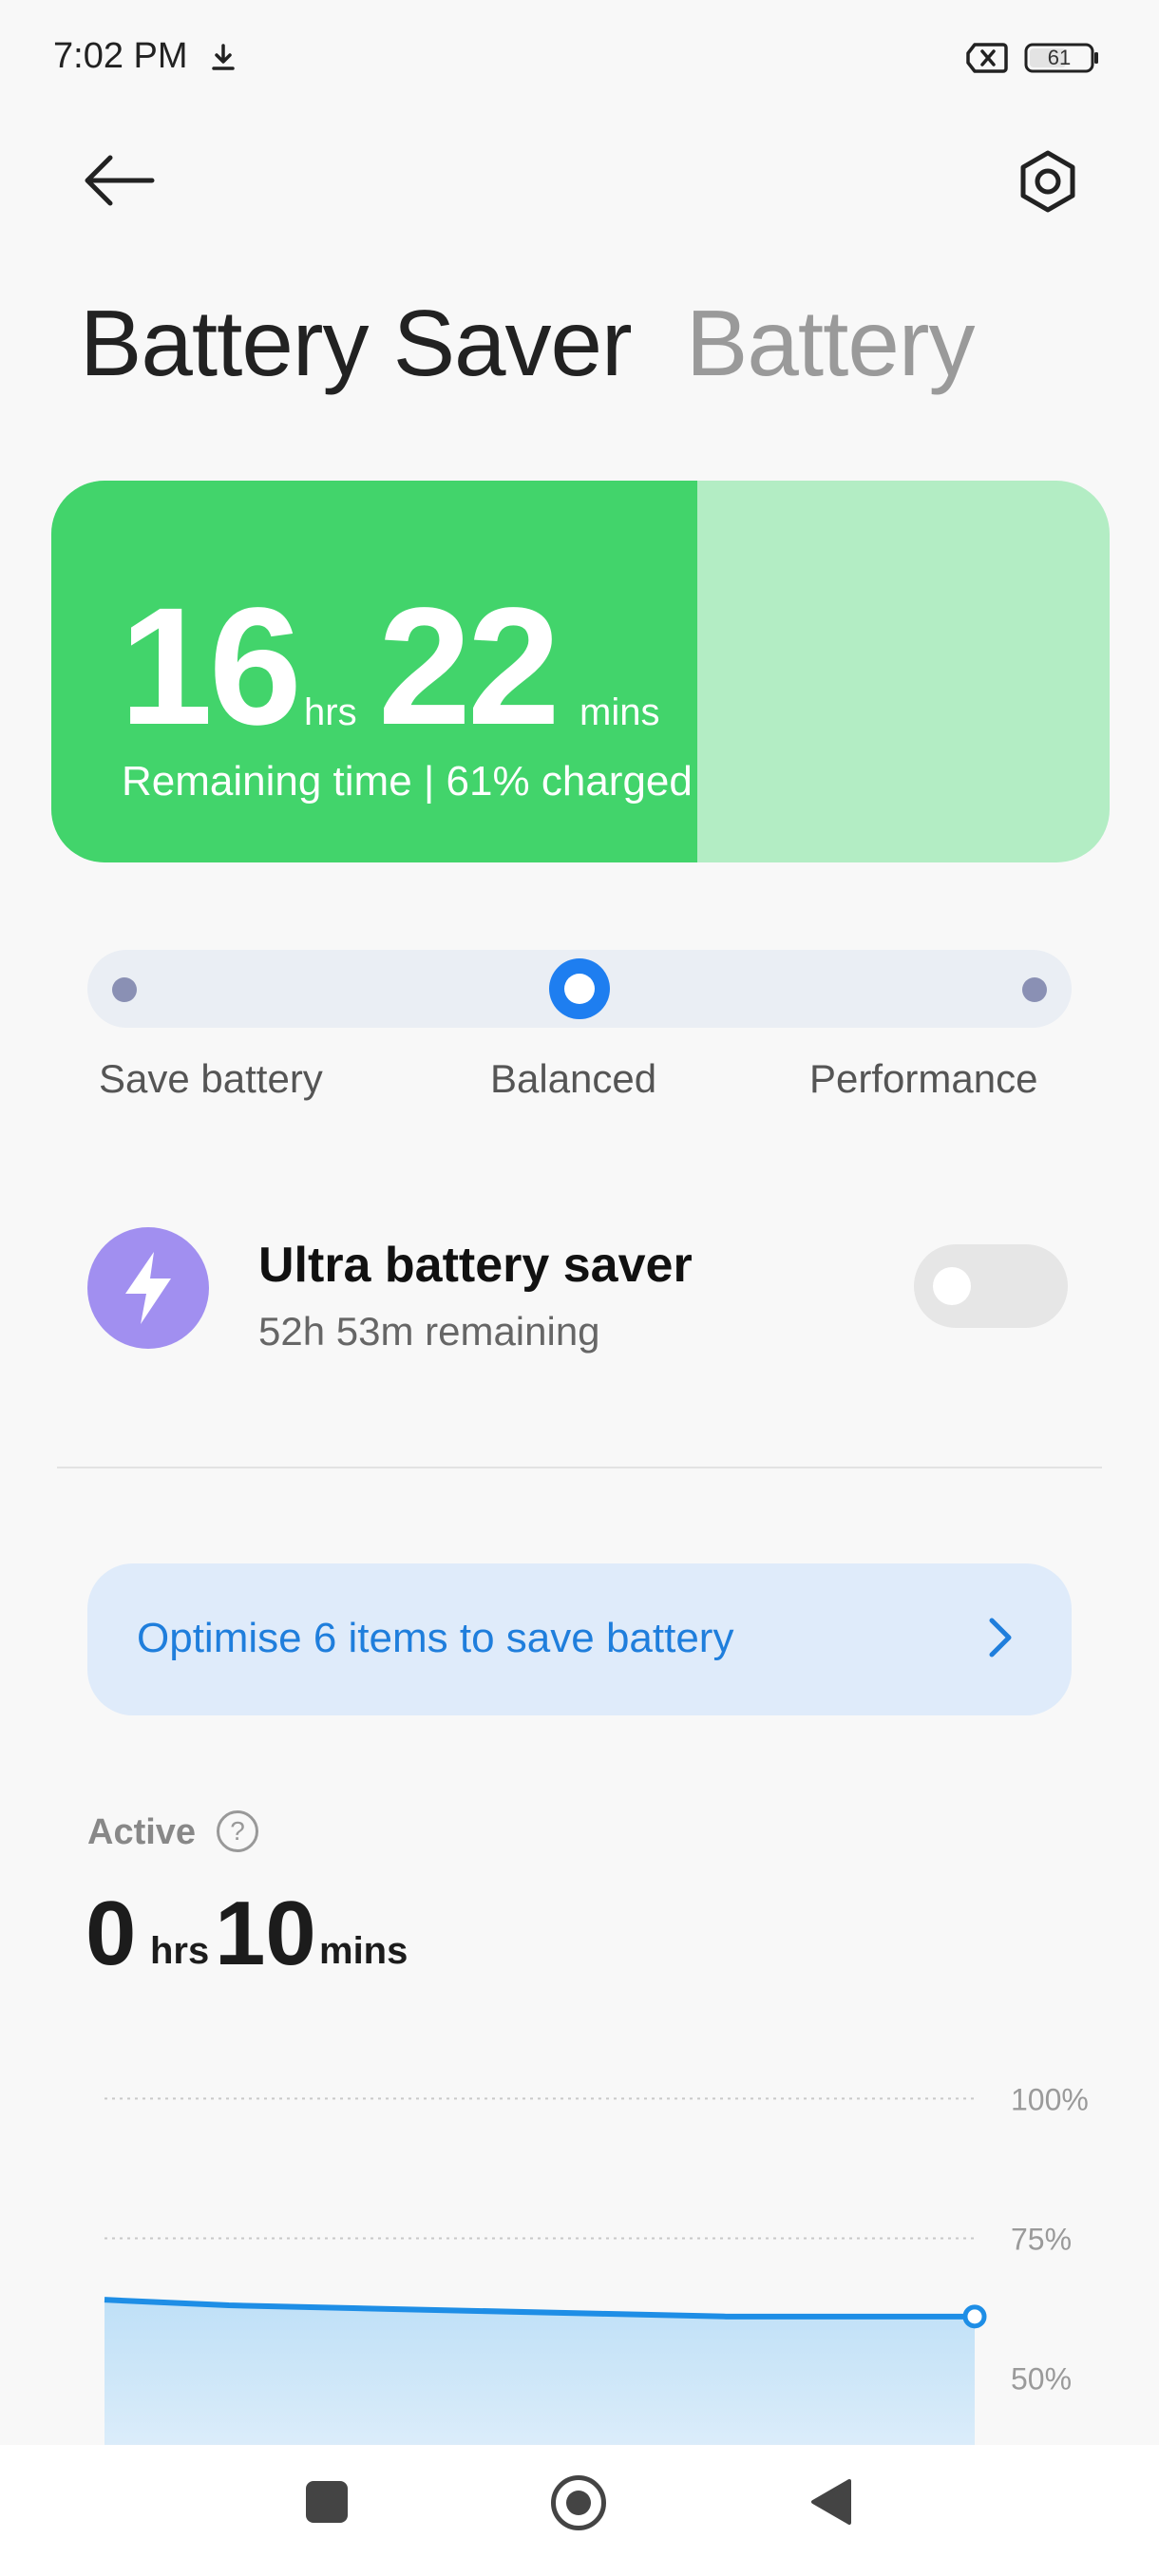  What do you see at coordinates (830, 343) in the screenshot?
I see `tab-battery: Battery` at bounding box center [830, 343].